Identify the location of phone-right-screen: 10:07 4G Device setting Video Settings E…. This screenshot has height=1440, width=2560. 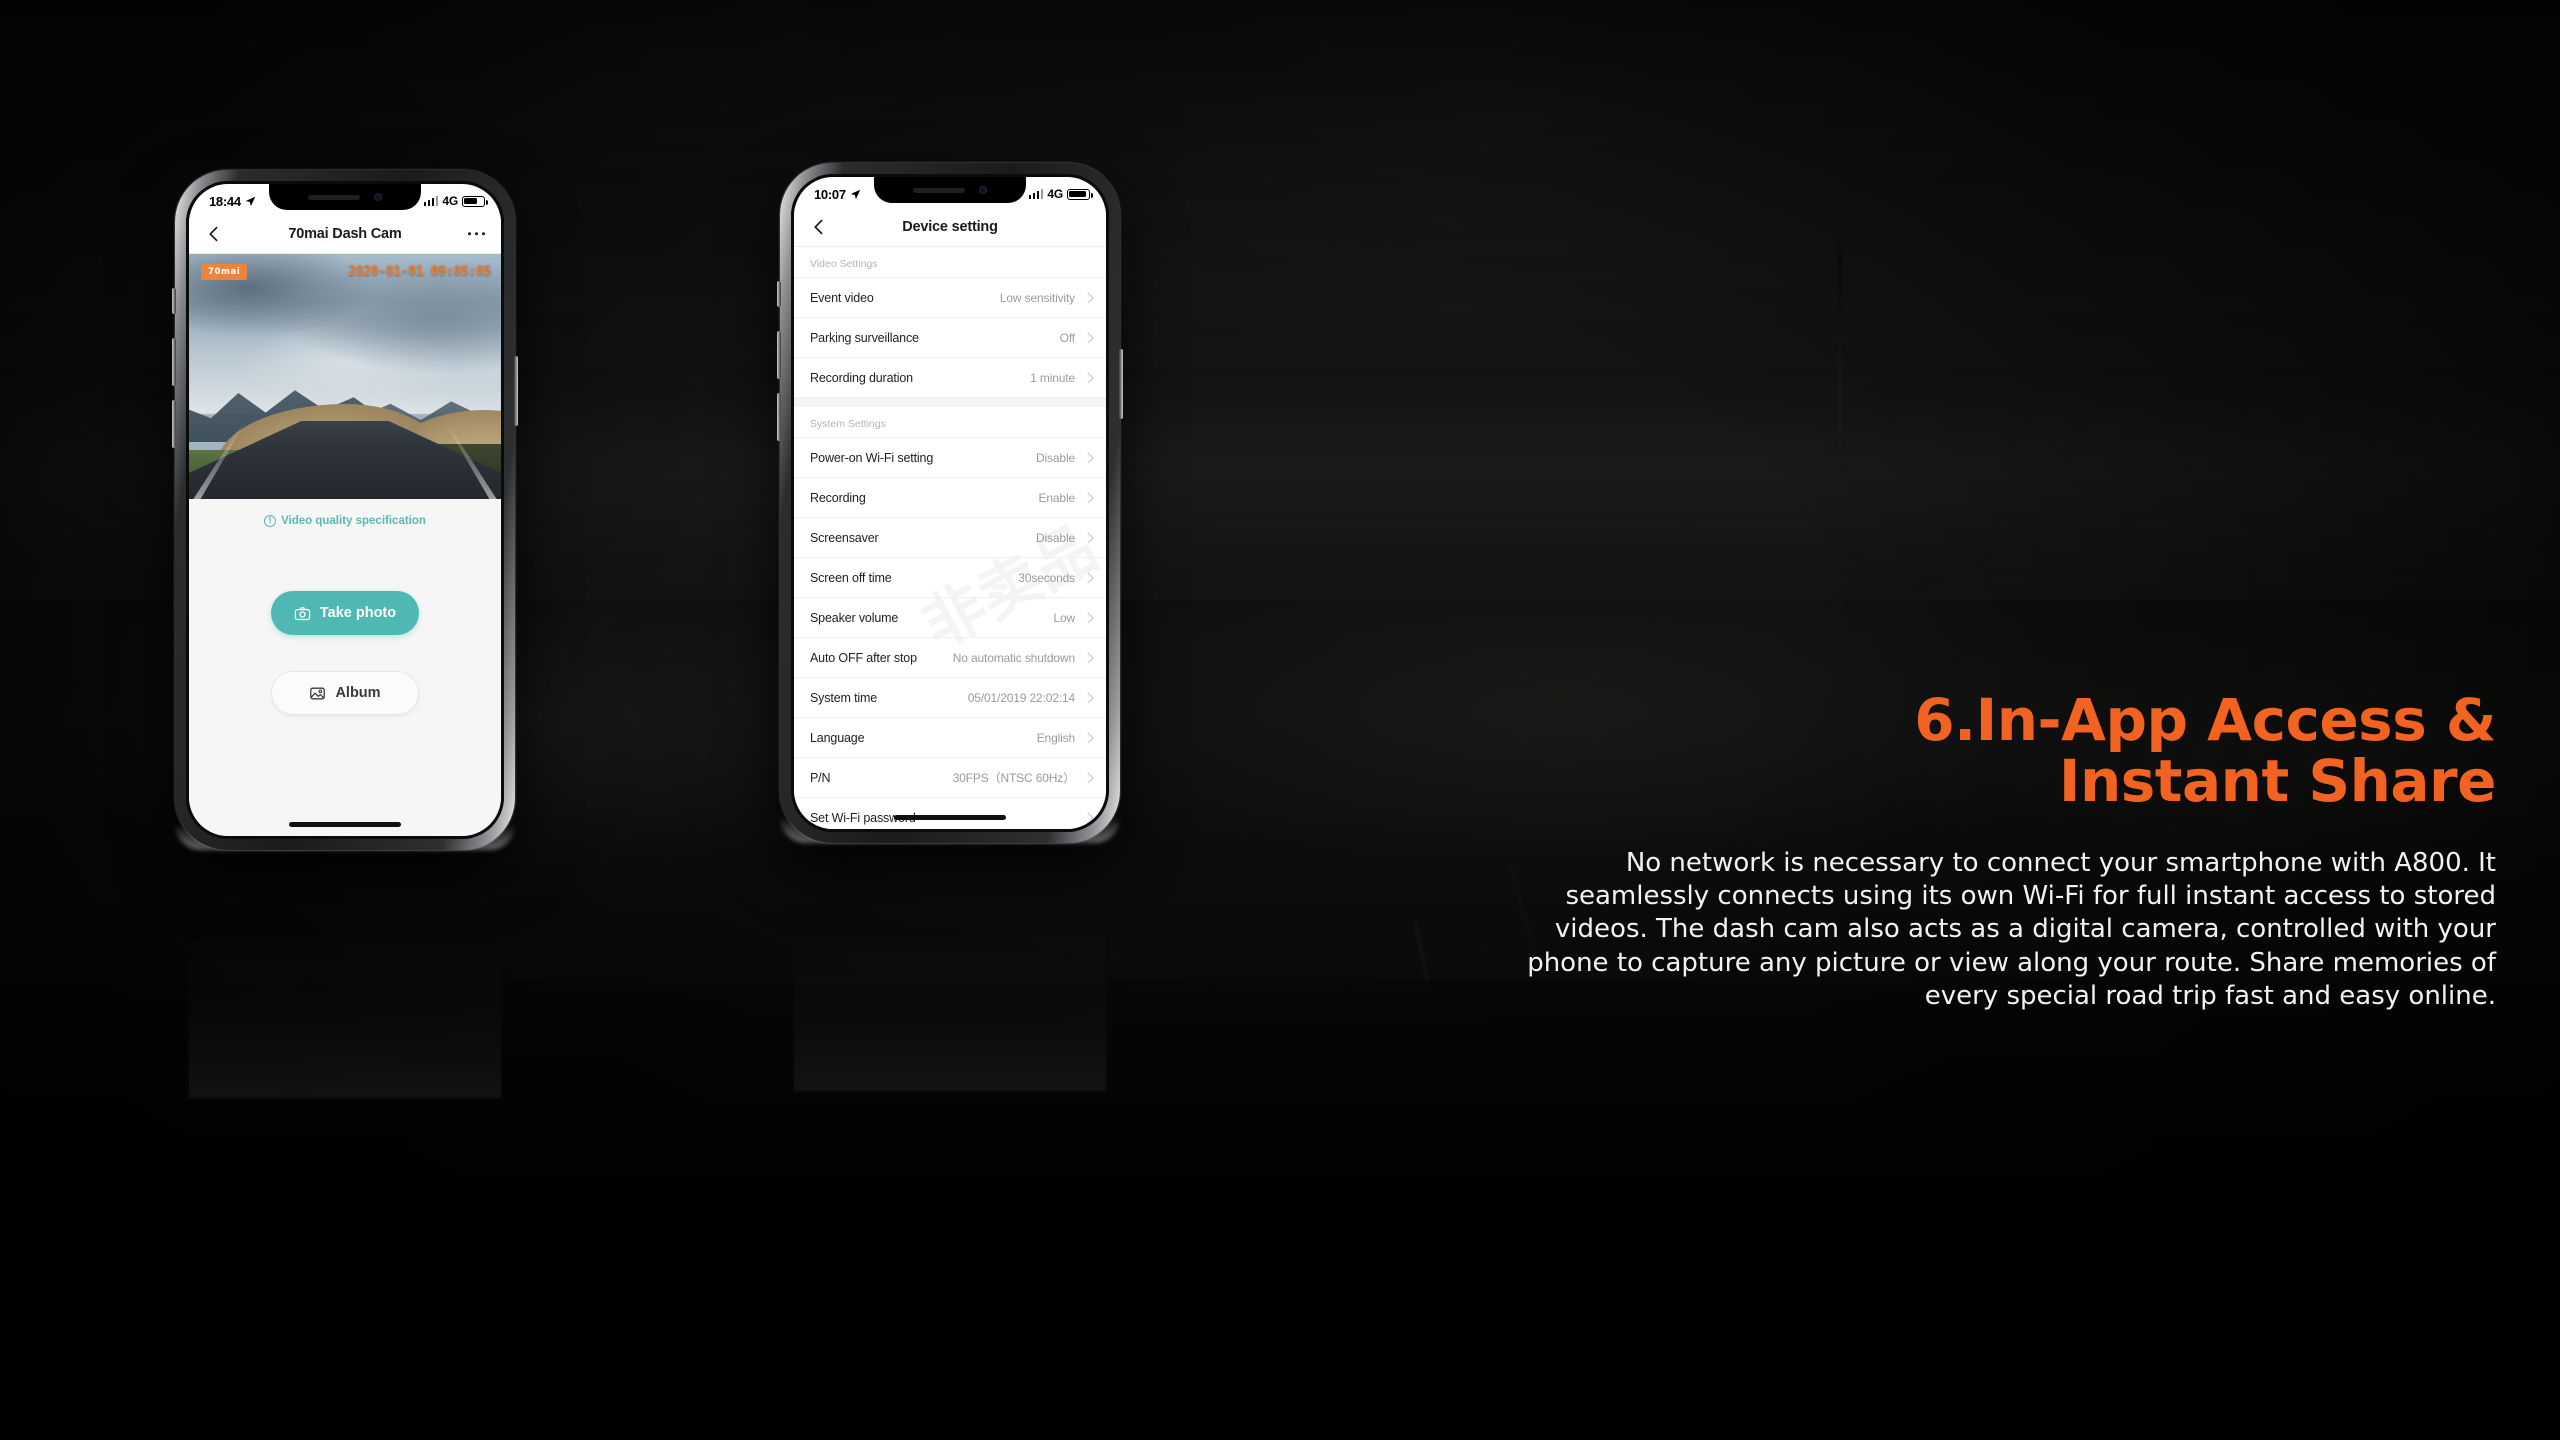
(950, 503).